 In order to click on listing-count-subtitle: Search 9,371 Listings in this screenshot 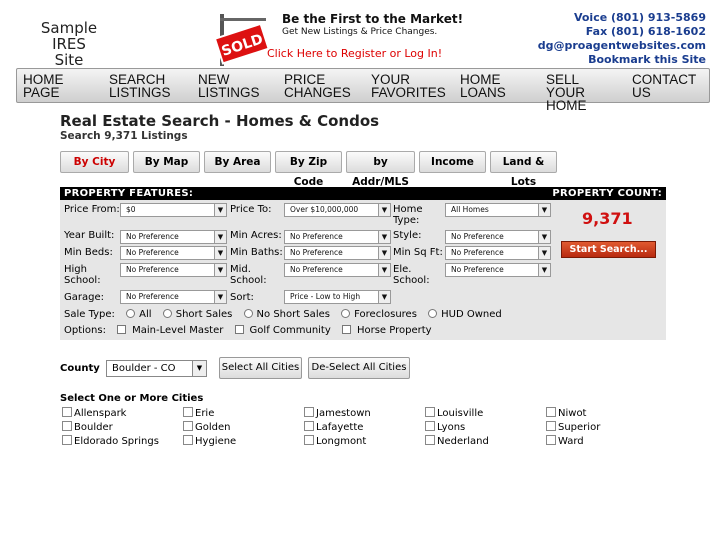, I will do `click(124, 136)`.